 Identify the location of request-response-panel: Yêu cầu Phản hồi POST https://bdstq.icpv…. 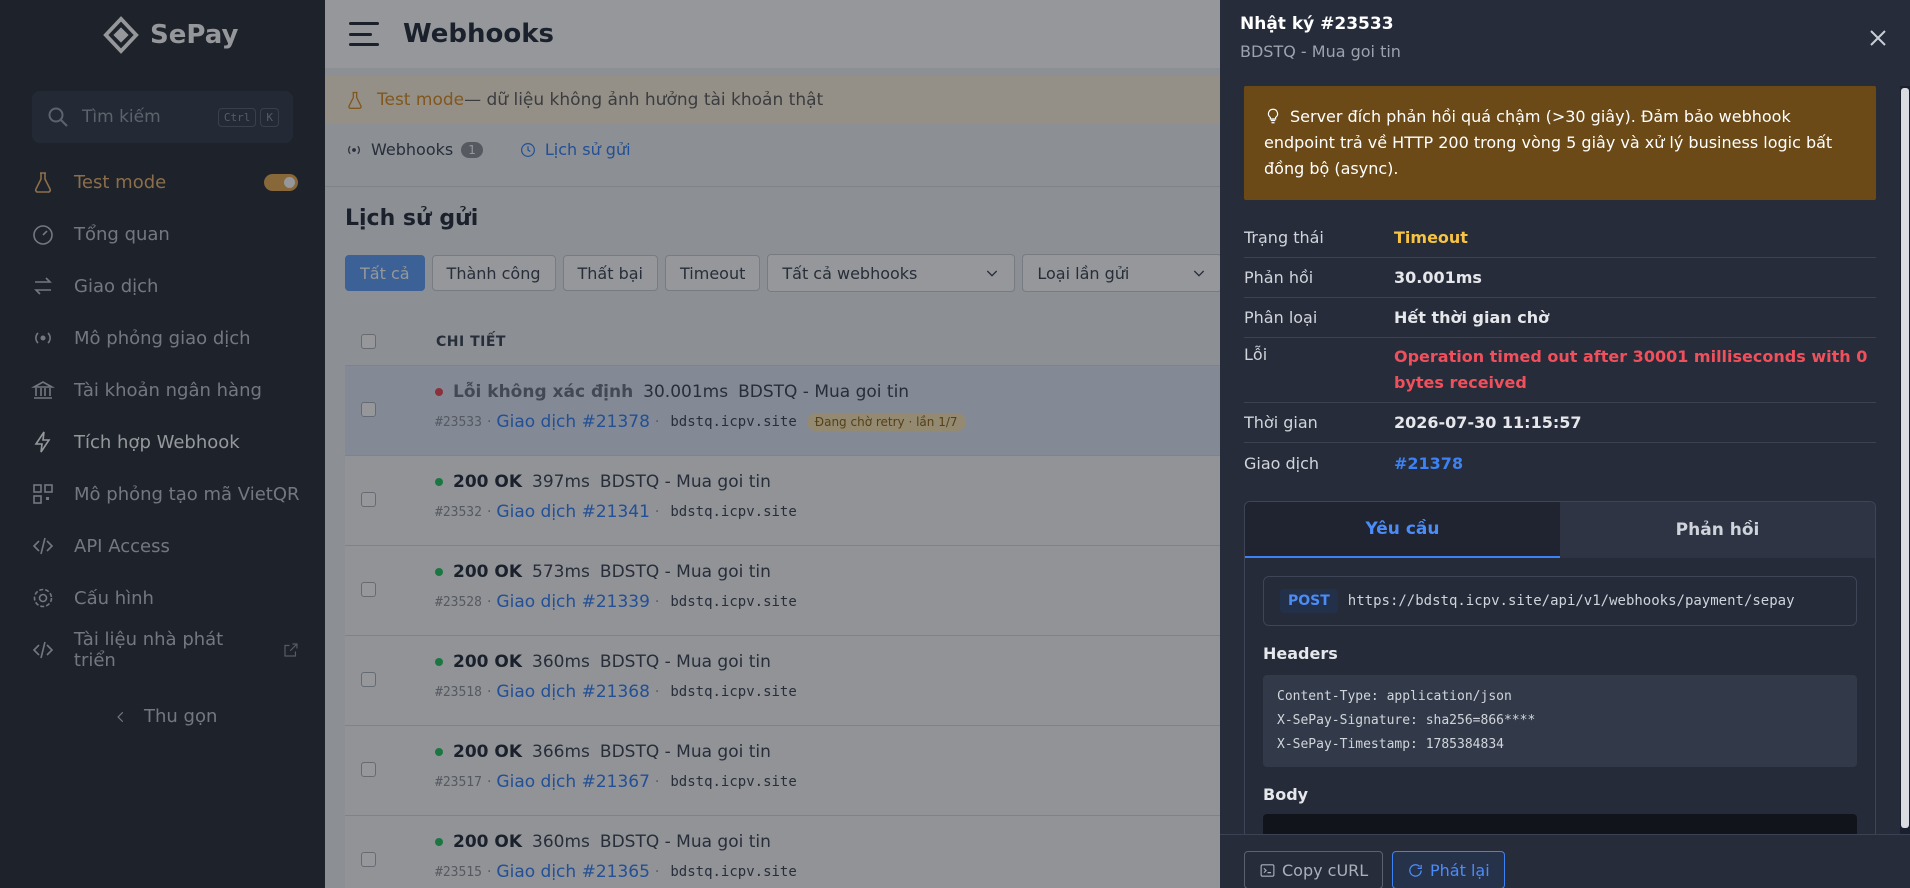
(1560, 667).